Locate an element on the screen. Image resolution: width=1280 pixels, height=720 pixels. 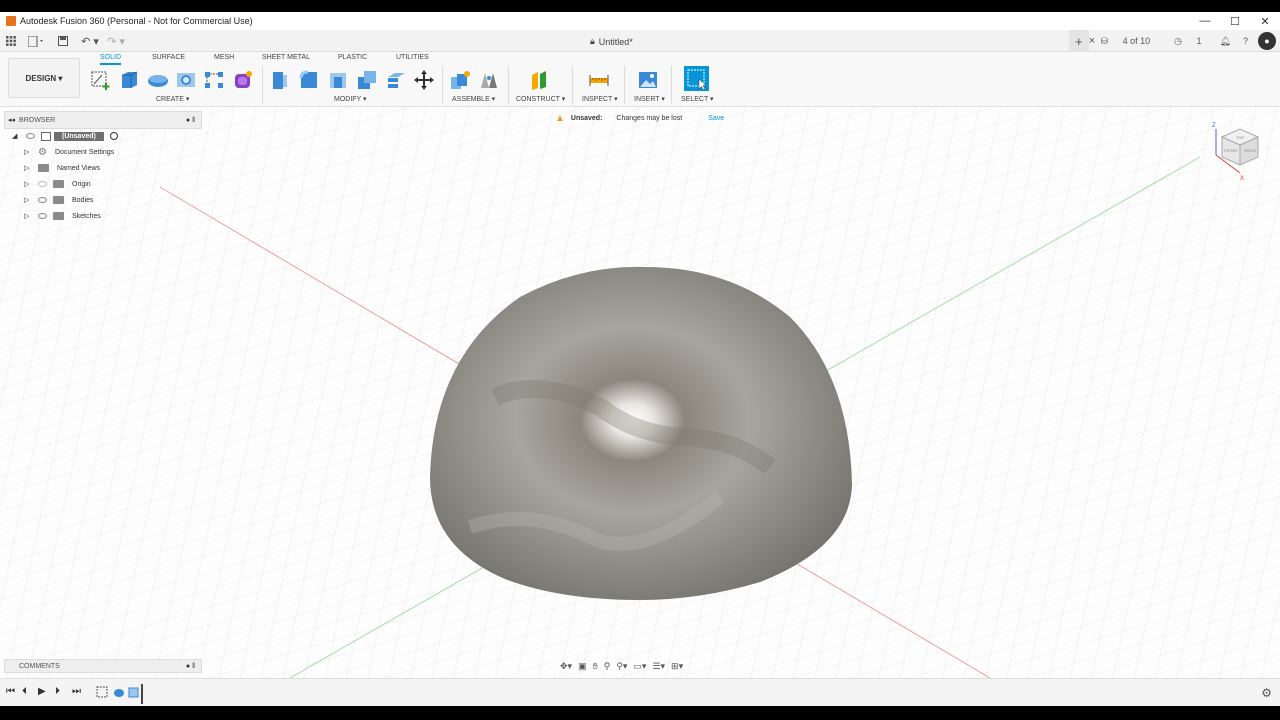
move-copy-icon is located at coordinates (424, 80).